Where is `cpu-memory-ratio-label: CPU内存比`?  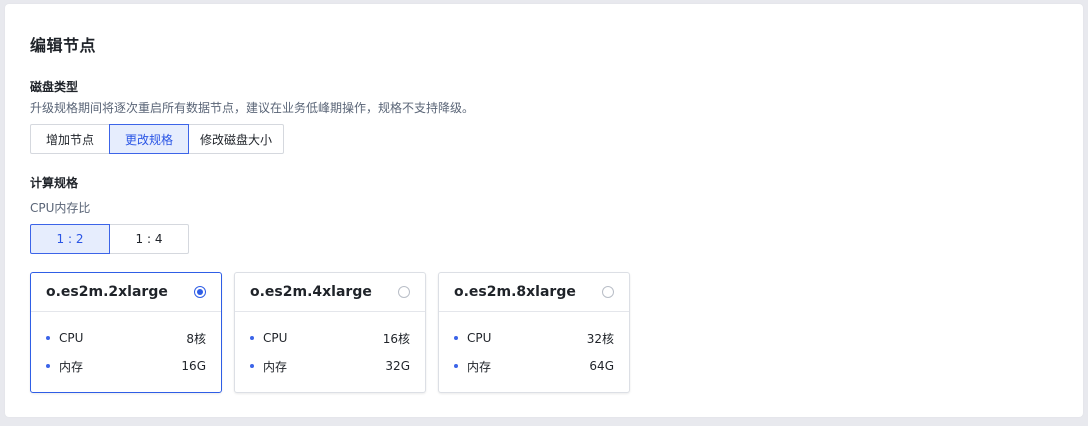
cpu-memory-ratio-label: CPU内存比 is located at coordinates (60, 208).